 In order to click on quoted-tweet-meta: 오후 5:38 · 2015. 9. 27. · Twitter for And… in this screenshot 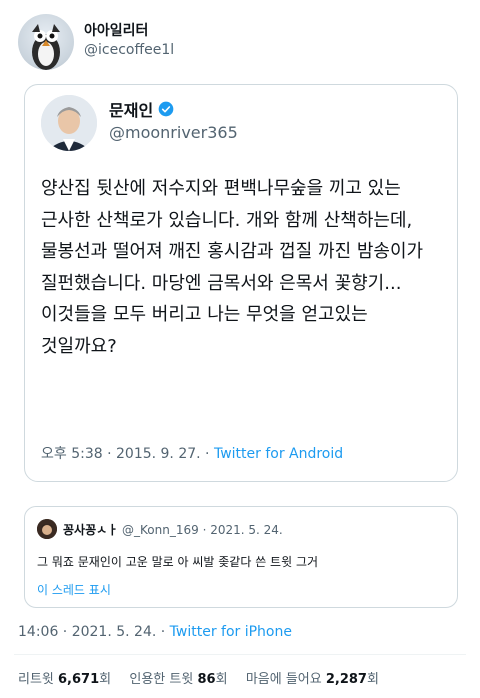, I will do `click(192, 453)`.